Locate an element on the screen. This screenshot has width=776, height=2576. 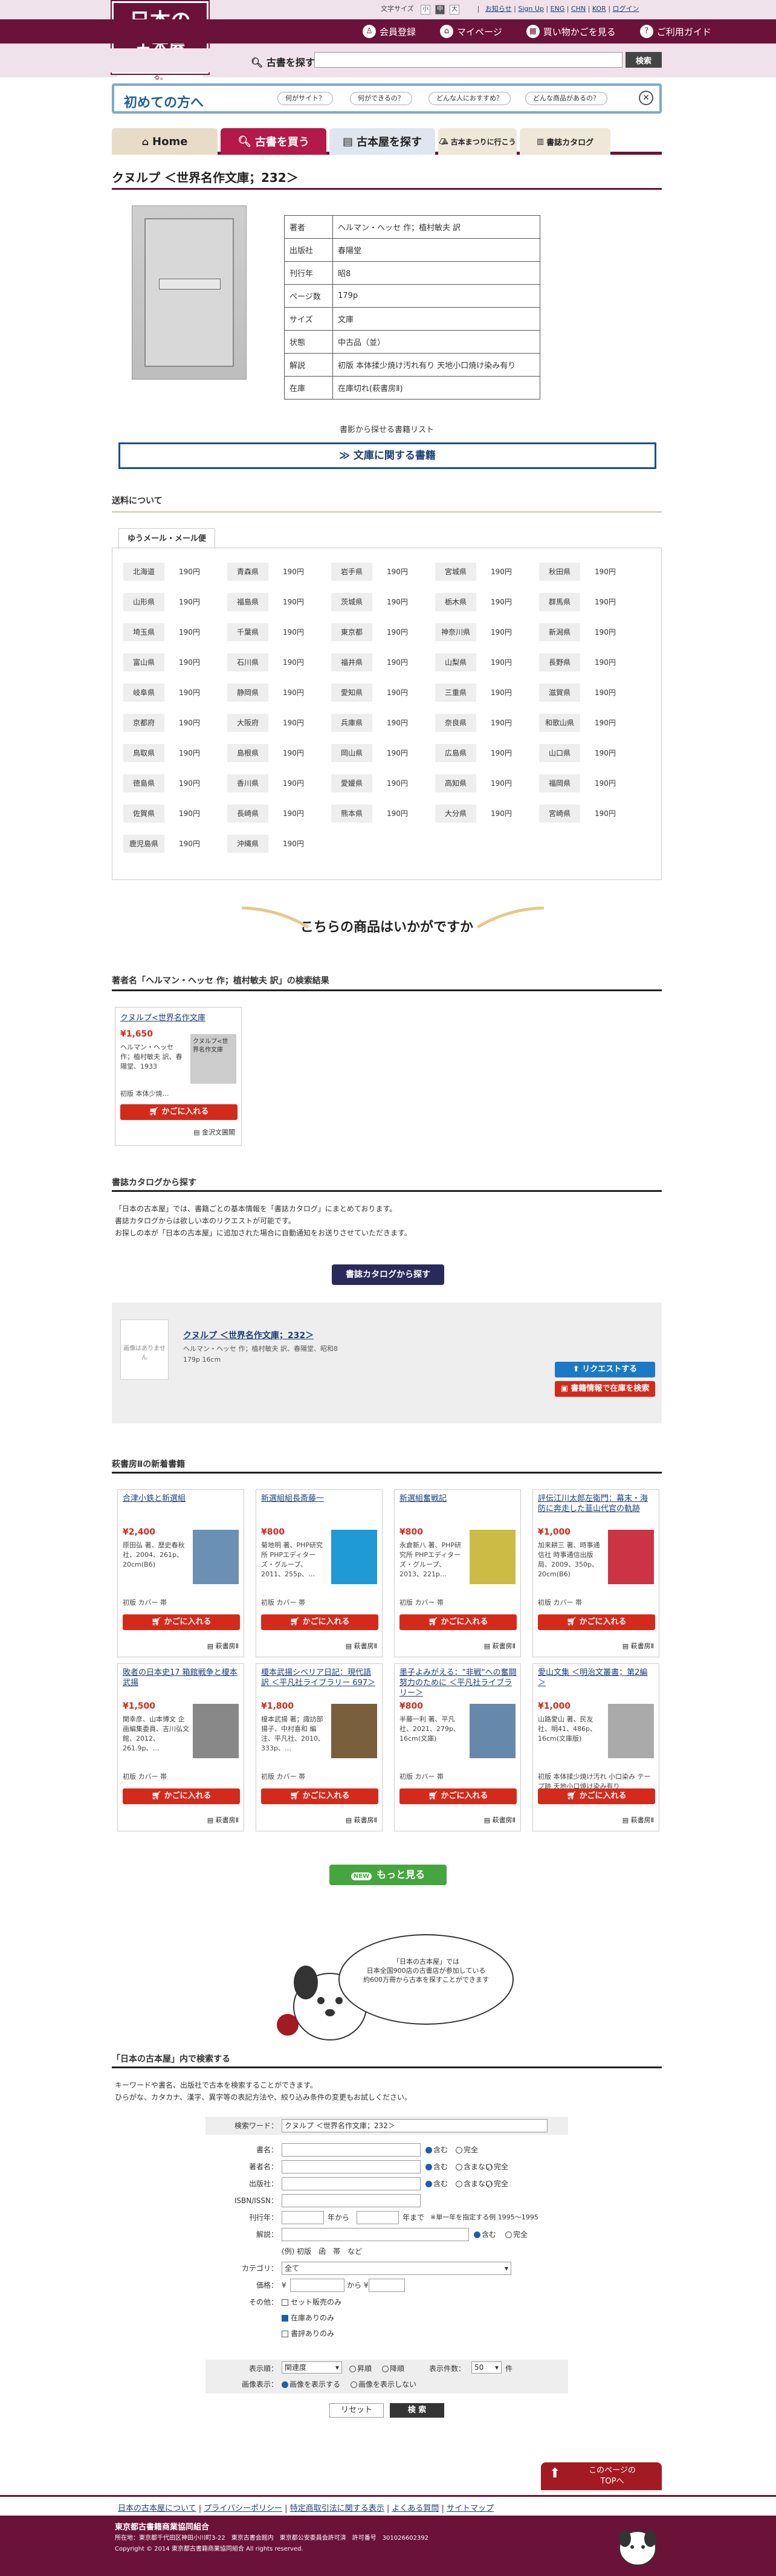
link-eng: ENG is located at coordinates (558, 9).